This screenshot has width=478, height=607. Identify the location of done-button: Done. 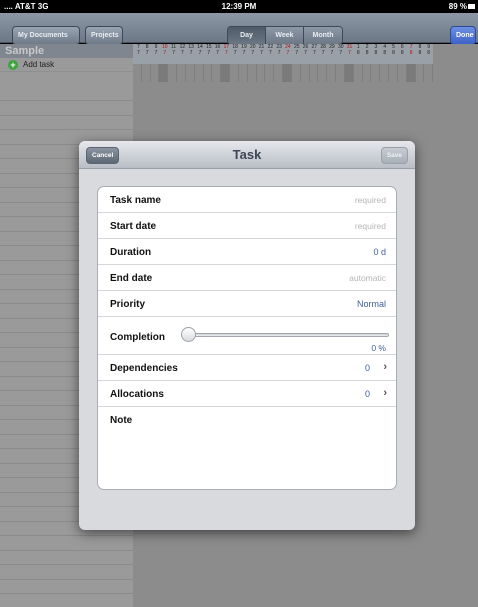
(463, 35).